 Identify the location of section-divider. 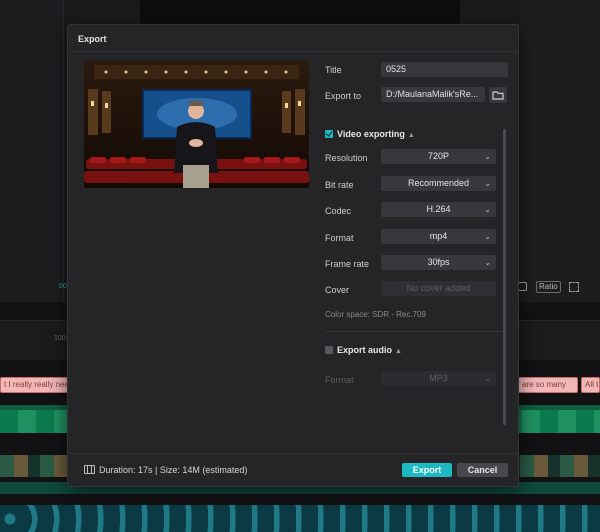
(415, 331).